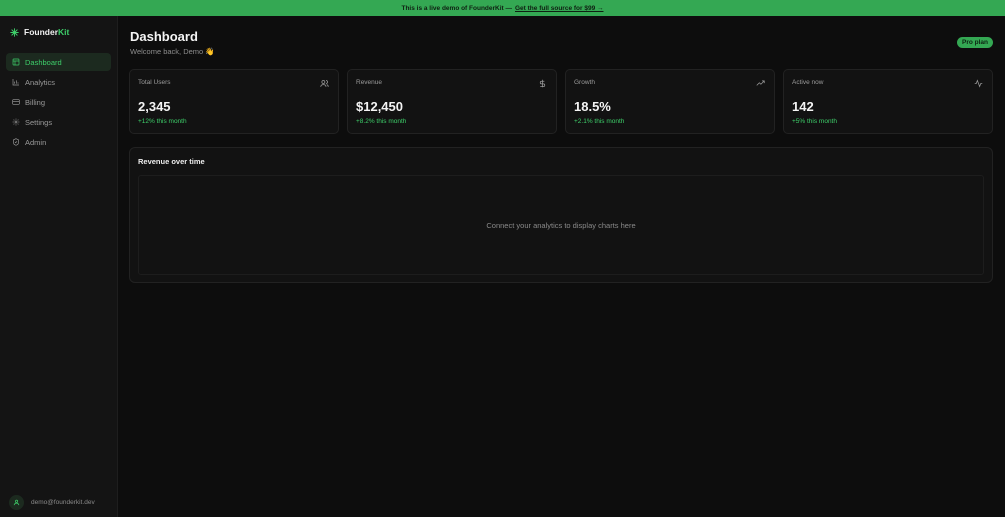 The height and width of the screenshot is (517, 1005). What do you see at coordinates (58, 82) in the screenshot?
I see `sidebar-item-analytics: Analytics` at bounding box center [58, 82].